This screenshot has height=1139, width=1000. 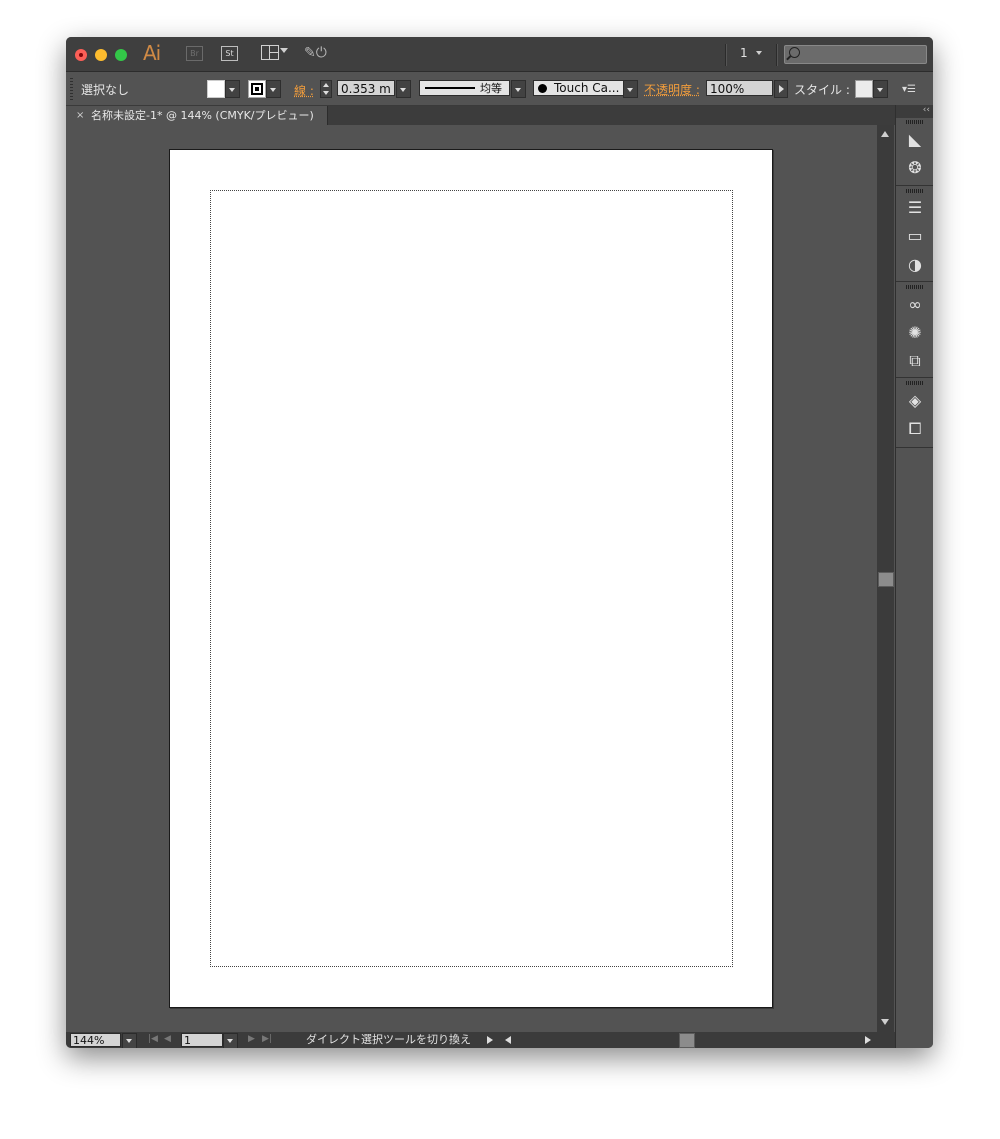 What do you see at coordinates (794, 52) in the screenshot?
I see `search-icon` at bounding box center [794, 52].